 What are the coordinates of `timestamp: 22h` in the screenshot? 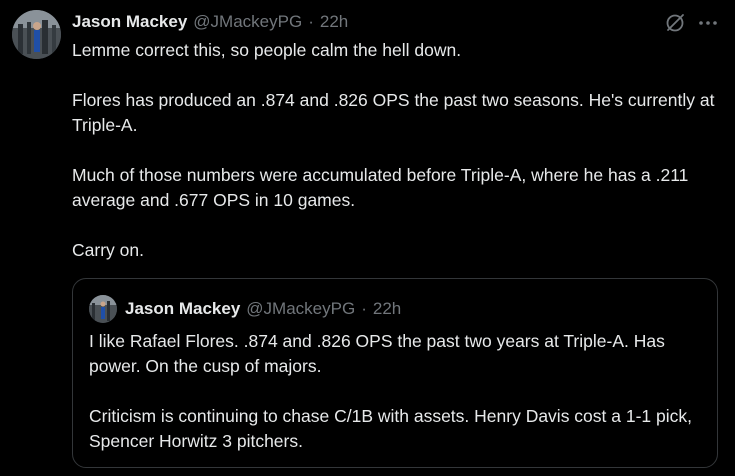 It's located at (334, 22).